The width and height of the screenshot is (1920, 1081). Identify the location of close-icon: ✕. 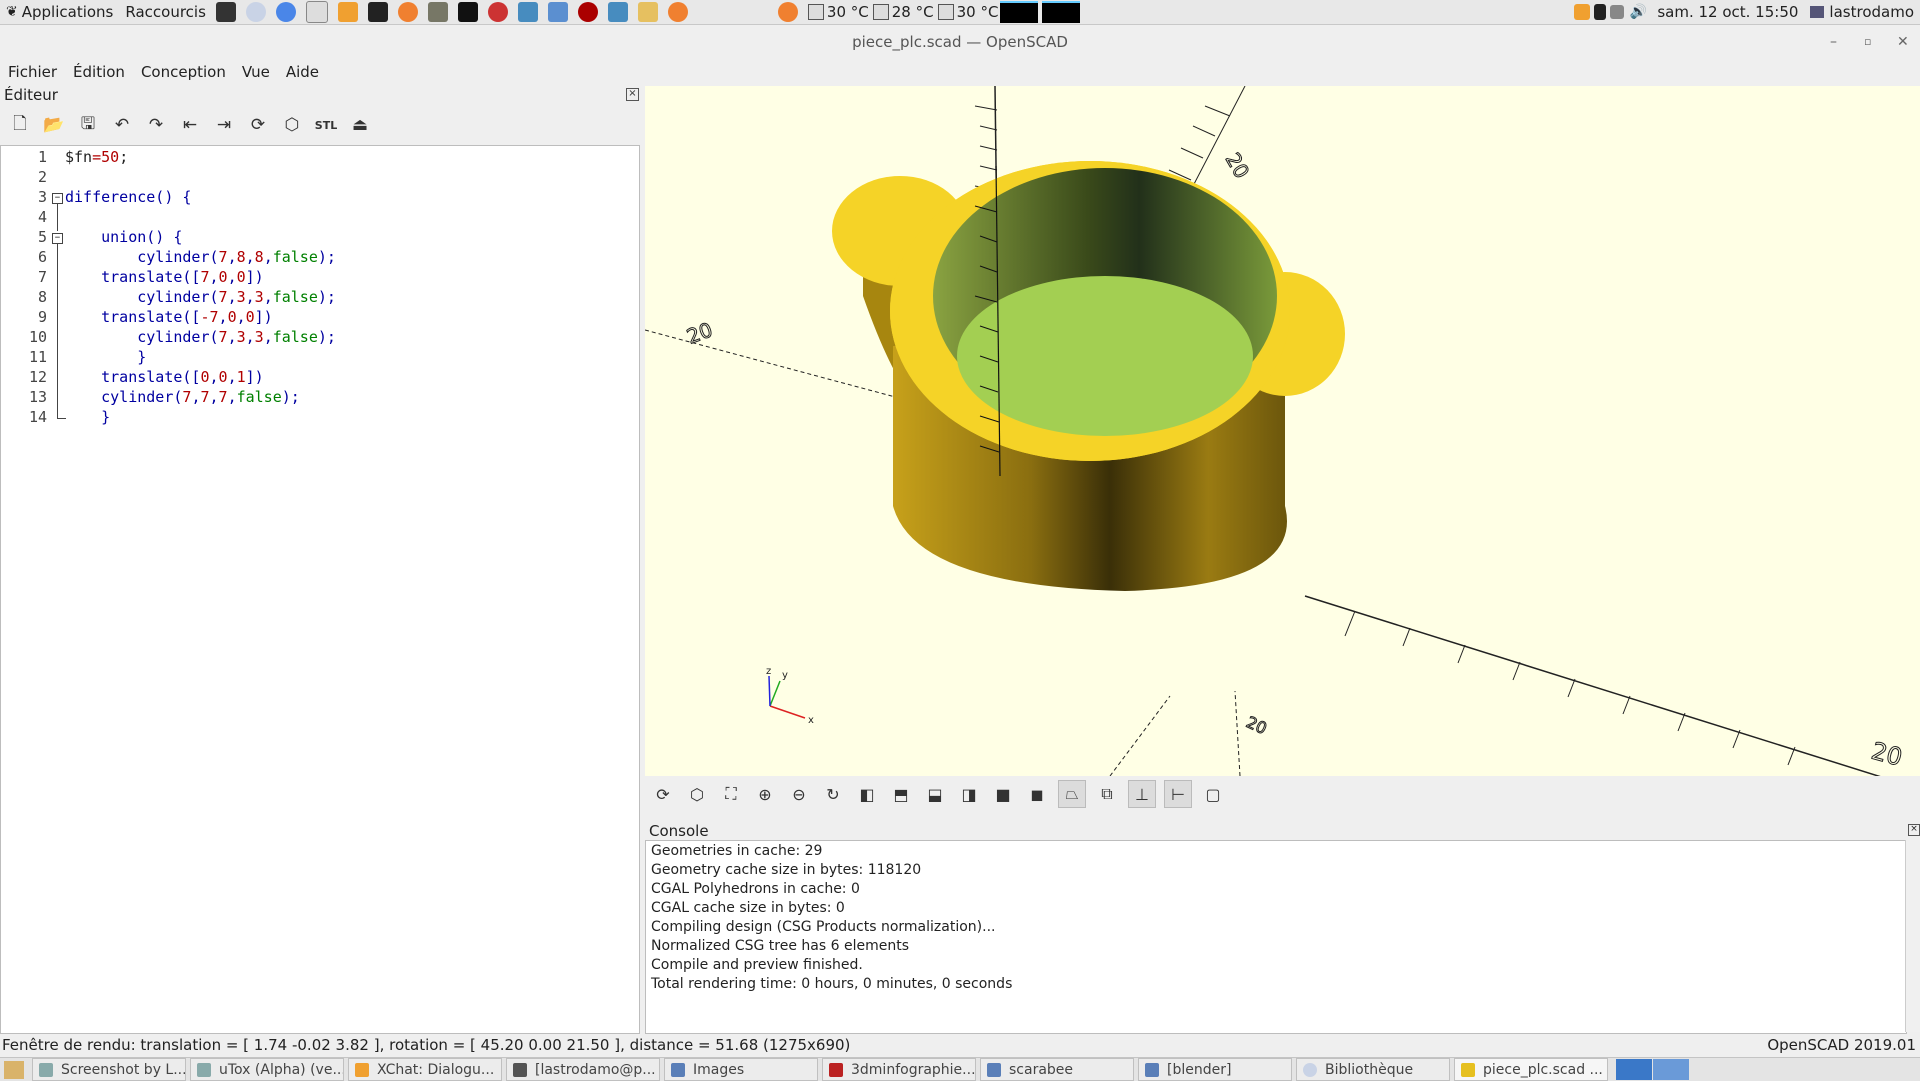
(1903, 42).